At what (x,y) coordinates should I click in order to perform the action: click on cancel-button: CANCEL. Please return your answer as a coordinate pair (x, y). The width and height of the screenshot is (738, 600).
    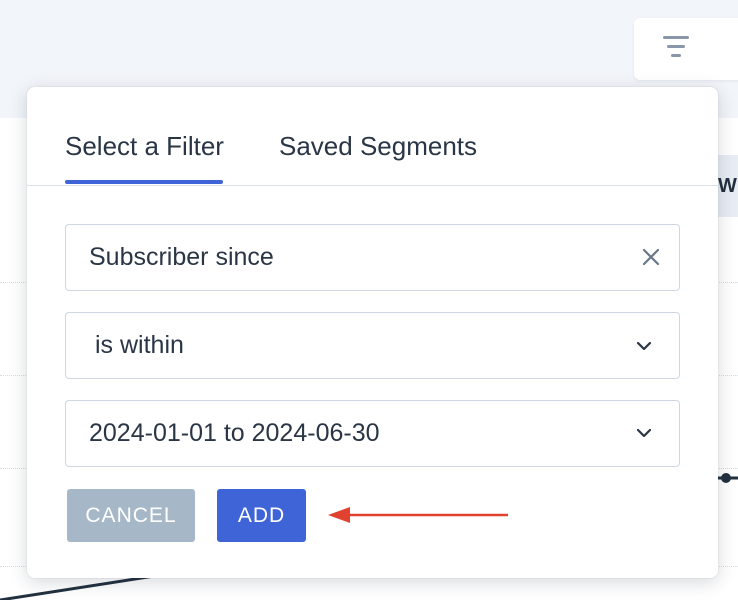
    Looking at the image, I should click on (131, 515).